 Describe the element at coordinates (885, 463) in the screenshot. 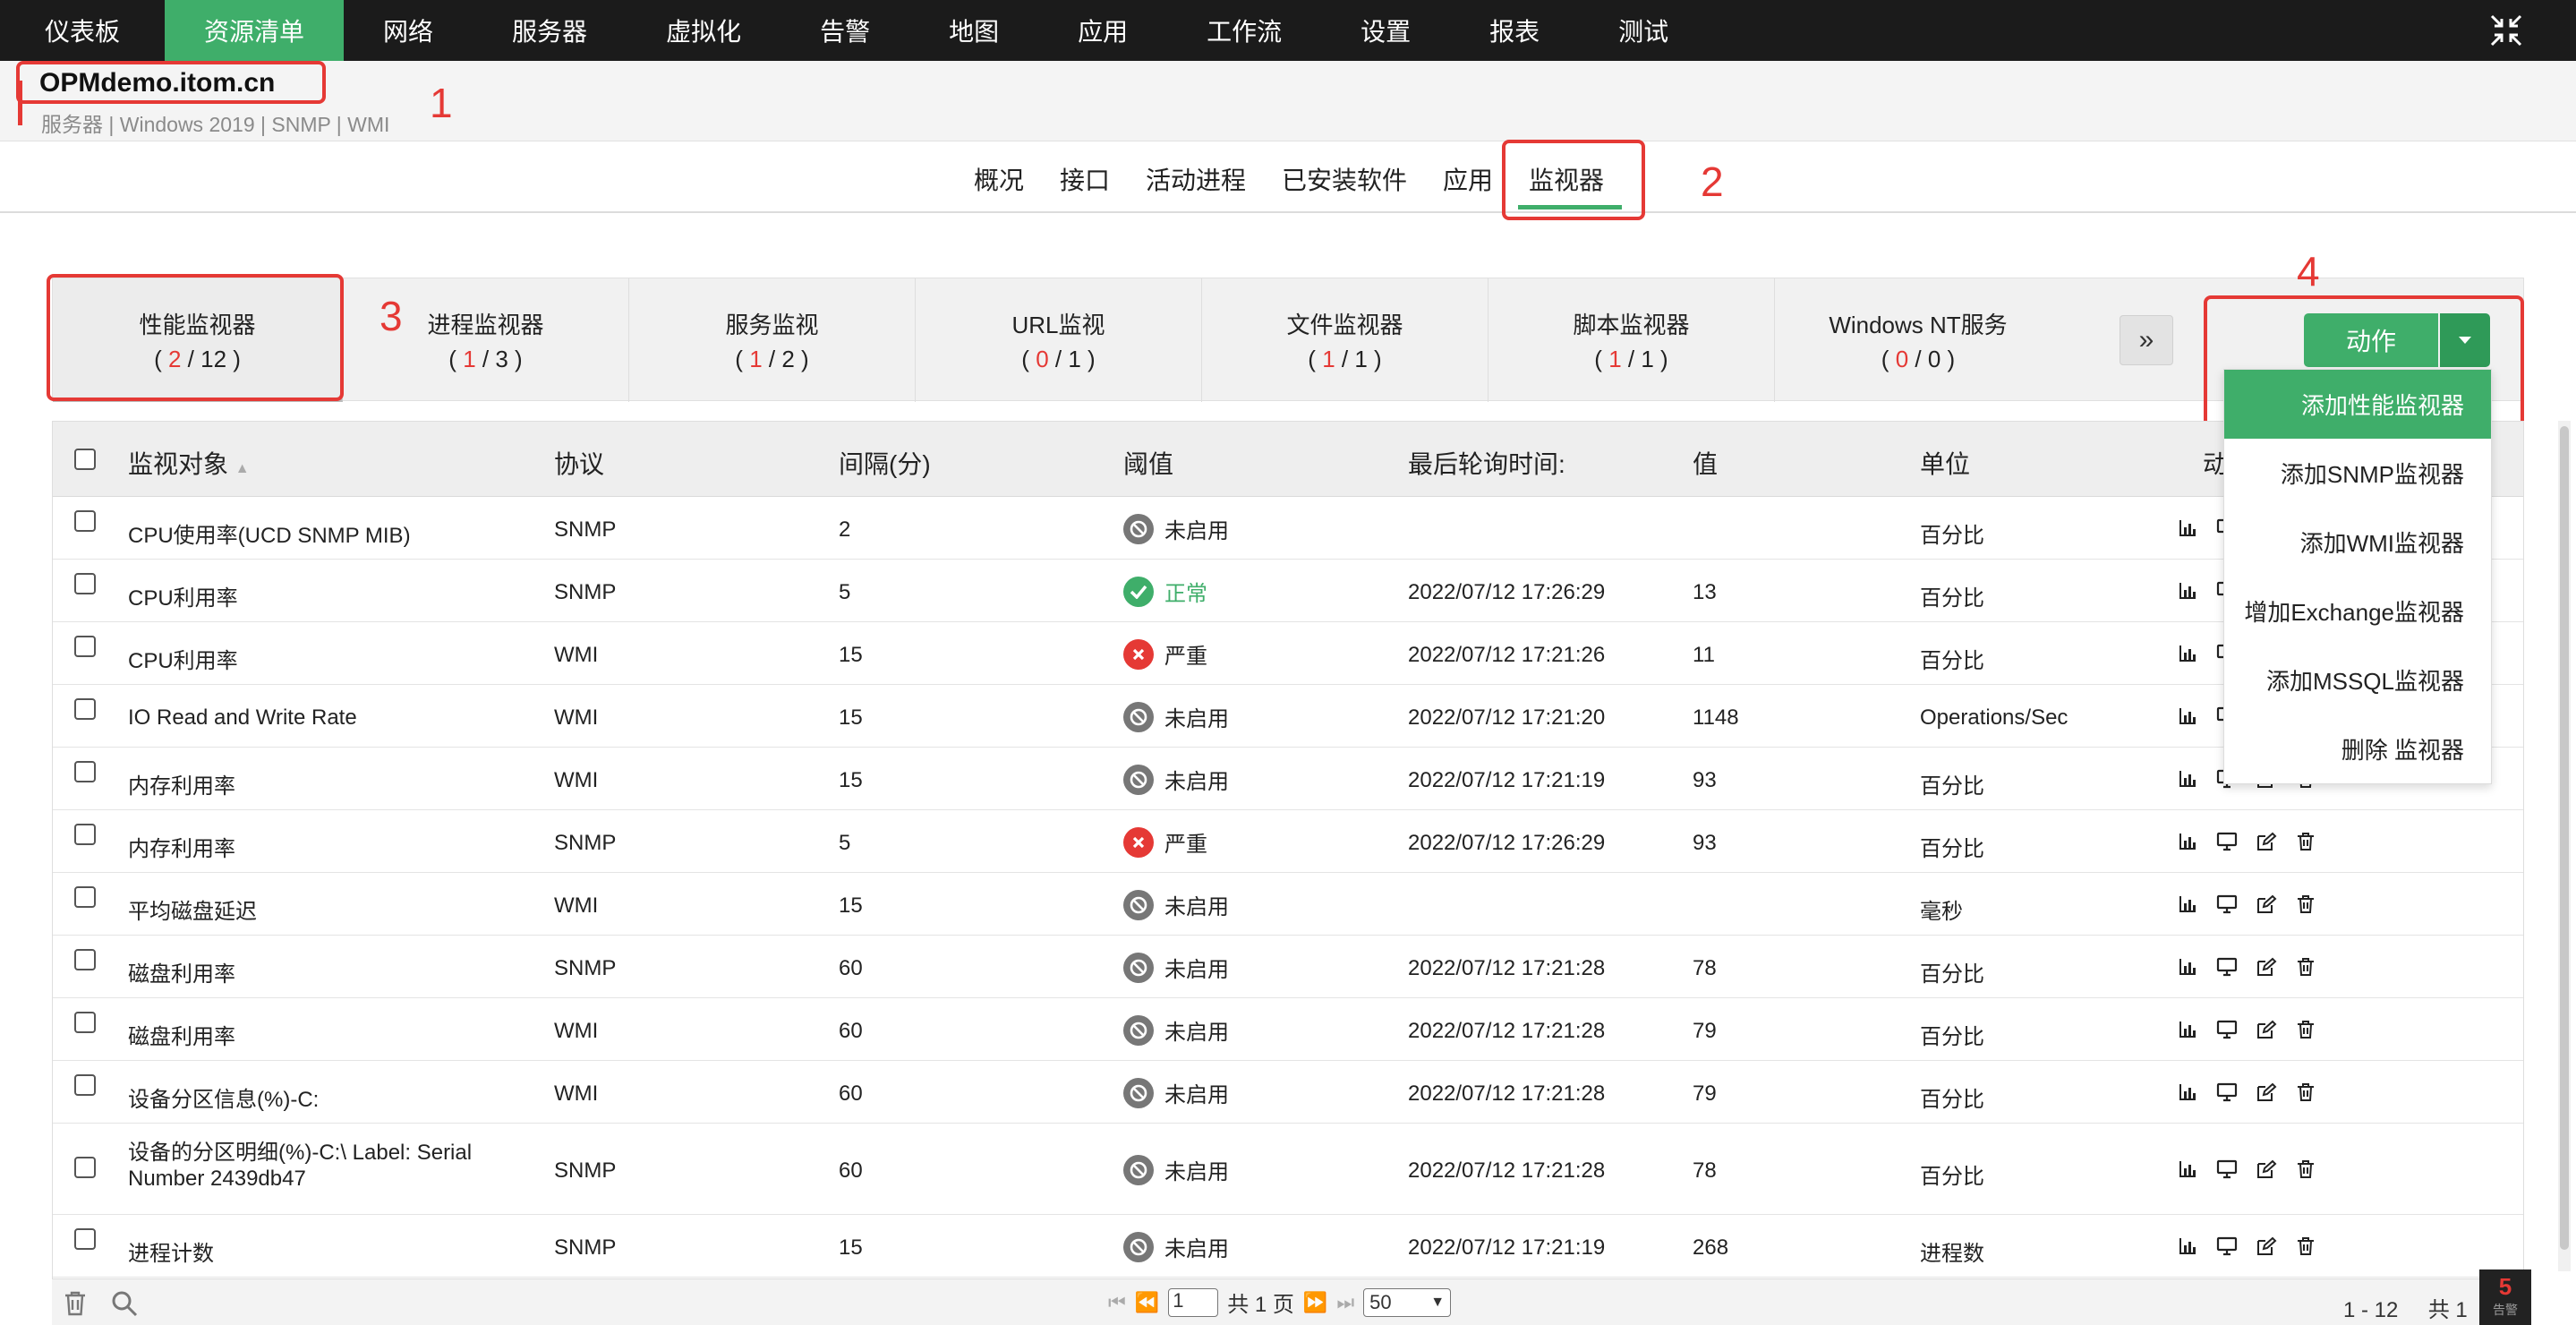

I see `header-interval: 间隔(分)` at that location.